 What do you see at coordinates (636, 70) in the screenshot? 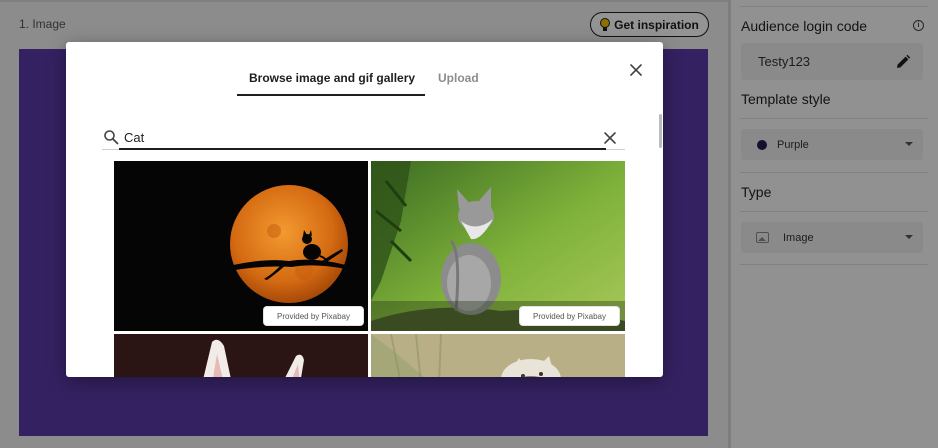
I see `close-icon` at bounding box center [636, 70].